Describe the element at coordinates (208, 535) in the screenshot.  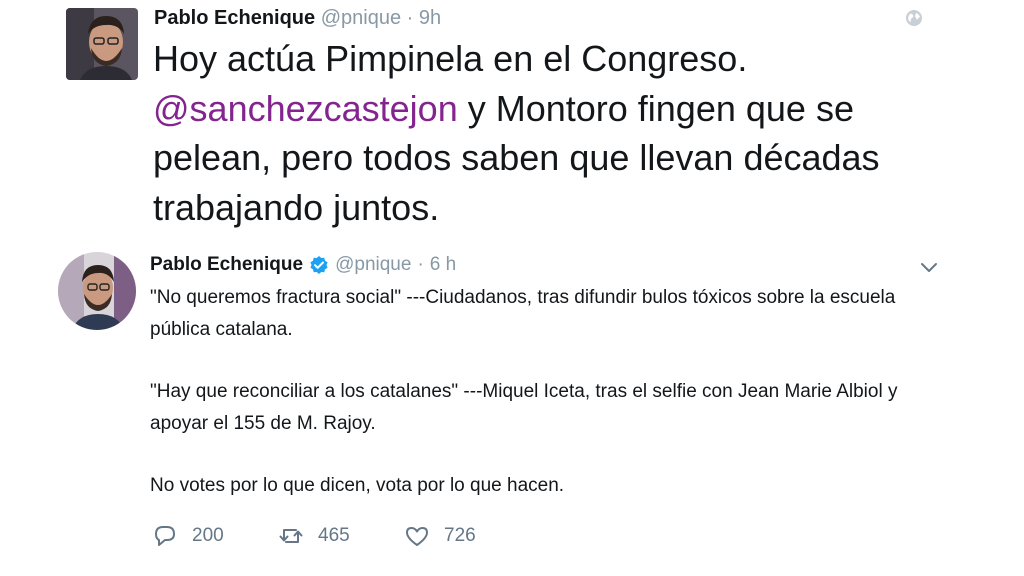
I see `reply-count: 200` at that location.